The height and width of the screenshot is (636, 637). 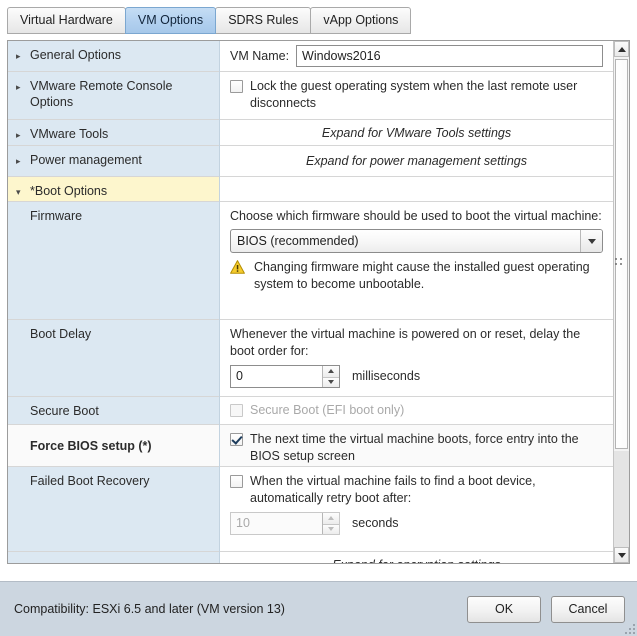 I want to click on vm-name-label: VM Name:, so click(x=260, y=56).